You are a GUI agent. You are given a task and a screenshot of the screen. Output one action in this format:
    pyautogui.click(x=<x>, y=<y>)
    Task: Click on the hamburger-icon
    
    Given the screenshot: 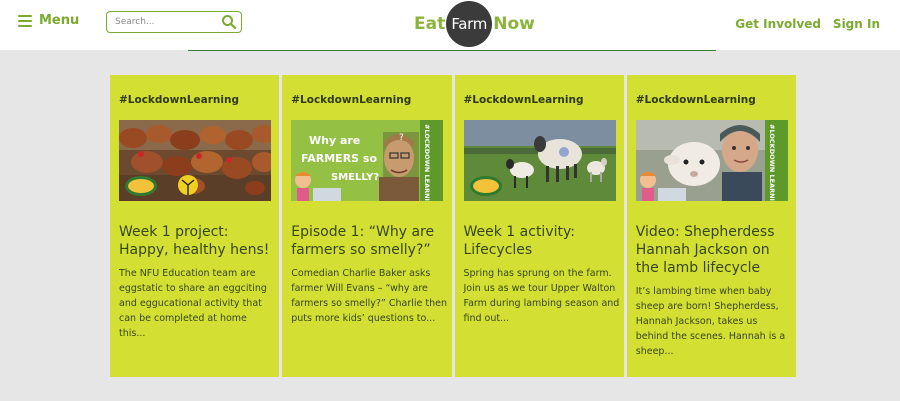 What is the action you would take?
    pyautogui.click(x=25, y=20)
    